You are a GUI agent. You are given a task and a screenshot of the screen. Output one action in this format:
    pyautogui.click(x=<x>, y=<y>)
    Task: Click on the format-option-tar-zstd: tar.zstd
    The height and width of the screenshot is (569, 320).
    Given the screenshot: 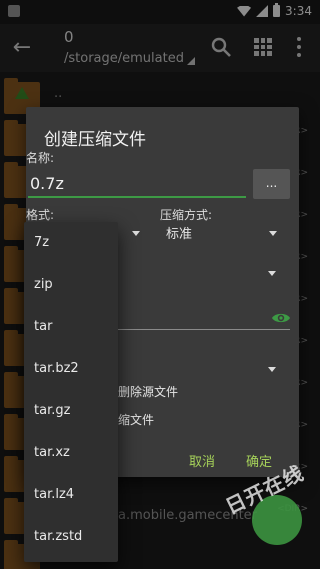 What is the action you would take?
    pyautogui.click(x=71, y=537)
    